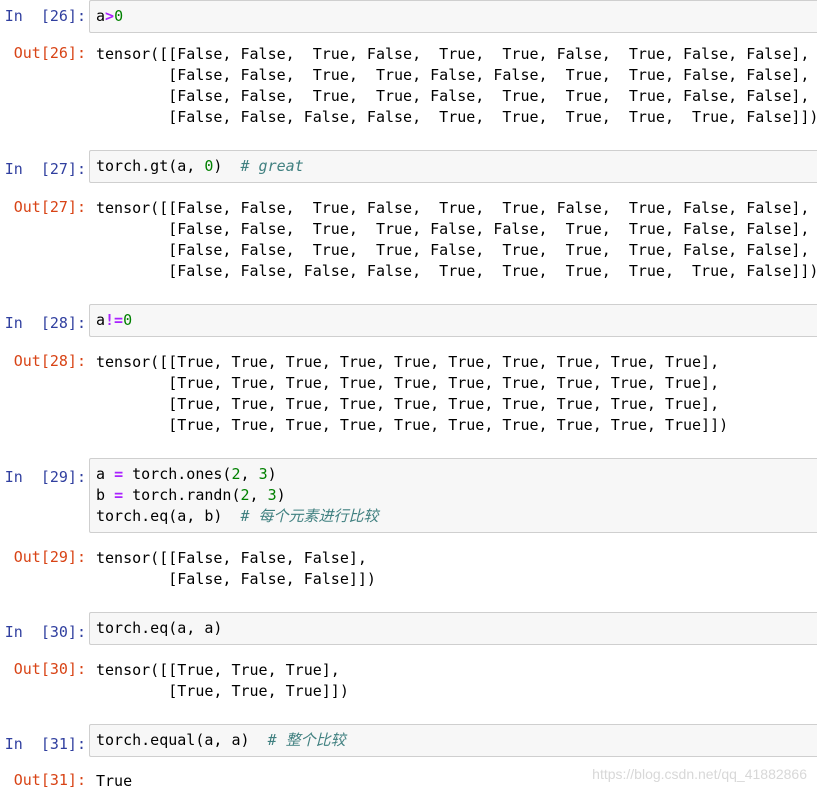 The height and width of the screenshot is (792, 817). What do you see at coordinates (45, 169) in the screenshot?
I see `input-prompt: In [27]:` at bounding box center [45, 169].